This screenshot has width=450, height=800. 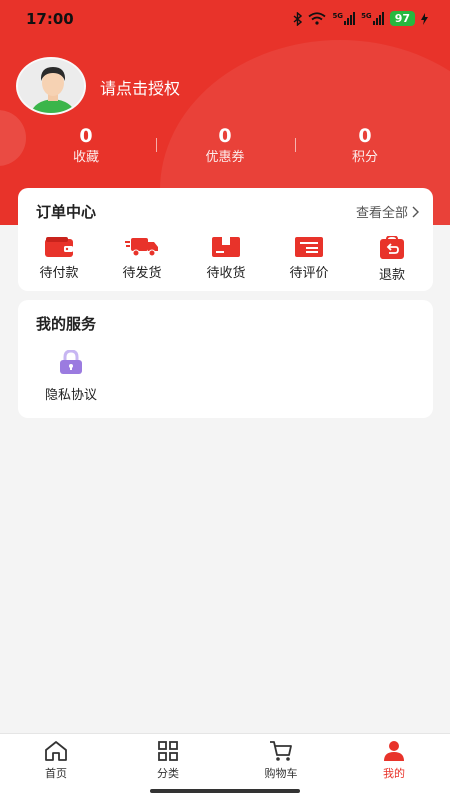 What do you see at coordinates (225, 157) in the screenshot?
I see `stat-label: 优惠券` at bounding box center [225, 157].